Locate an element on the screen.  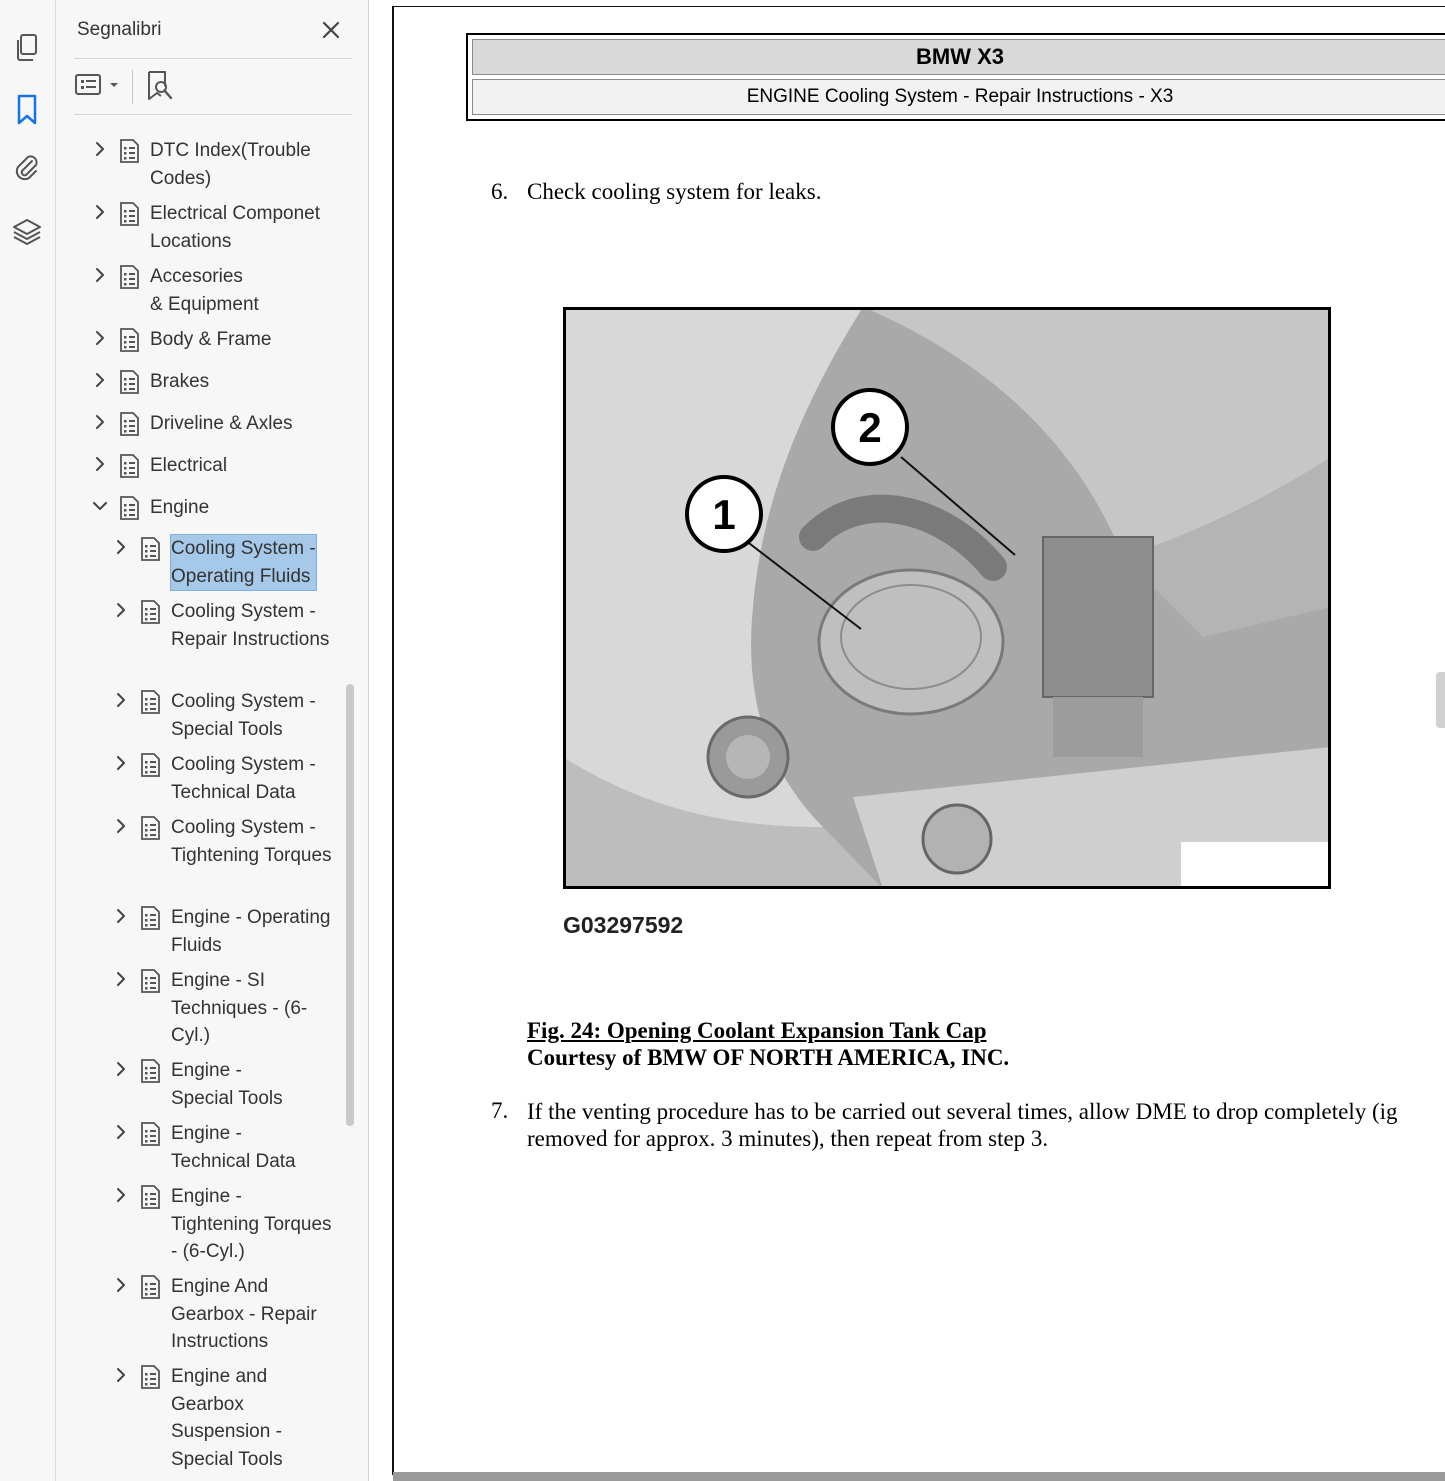
bookmark-label: Cooling System - Special Tools is located at coordinates (243, 715).